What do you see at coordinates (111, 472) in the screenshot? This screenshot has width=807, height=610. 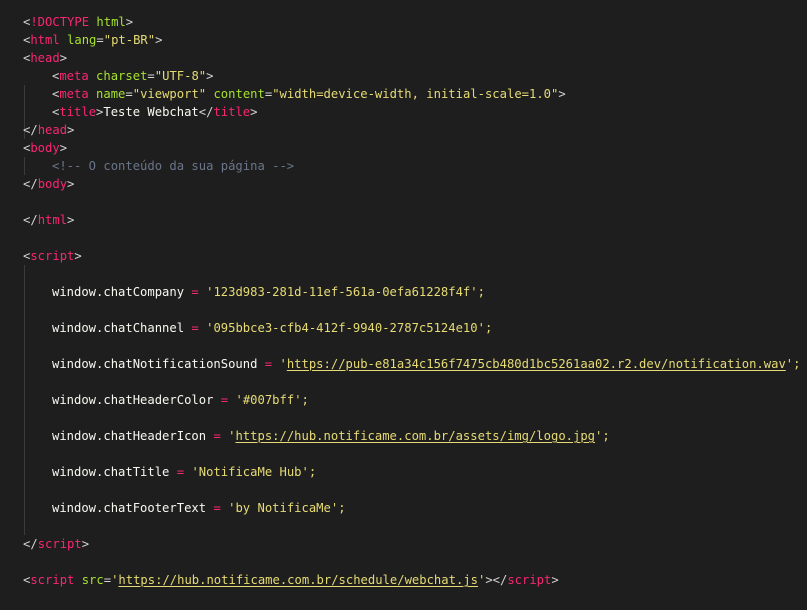 I see `js-identifier: window.chatTitle` at bounding box center [111, 472].